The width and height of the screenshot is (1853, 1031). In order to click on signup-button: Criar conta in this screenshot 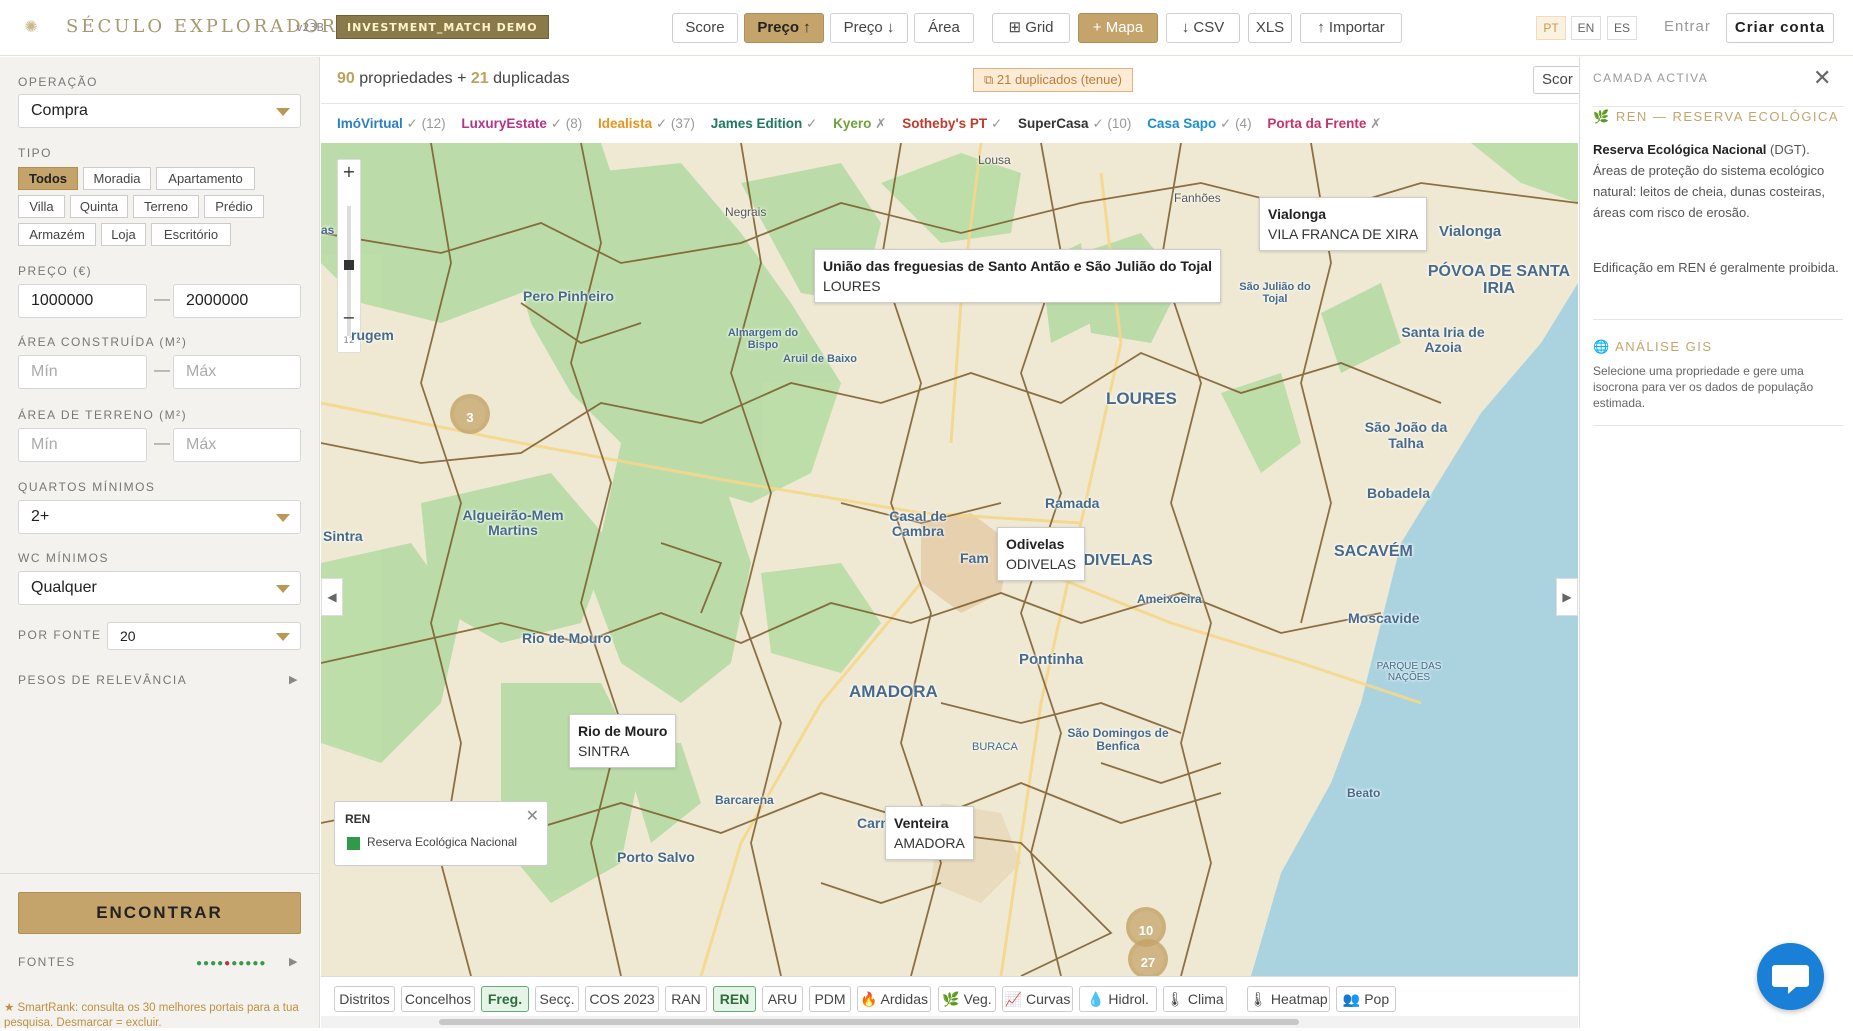, I will do `click(1780, 28)`.